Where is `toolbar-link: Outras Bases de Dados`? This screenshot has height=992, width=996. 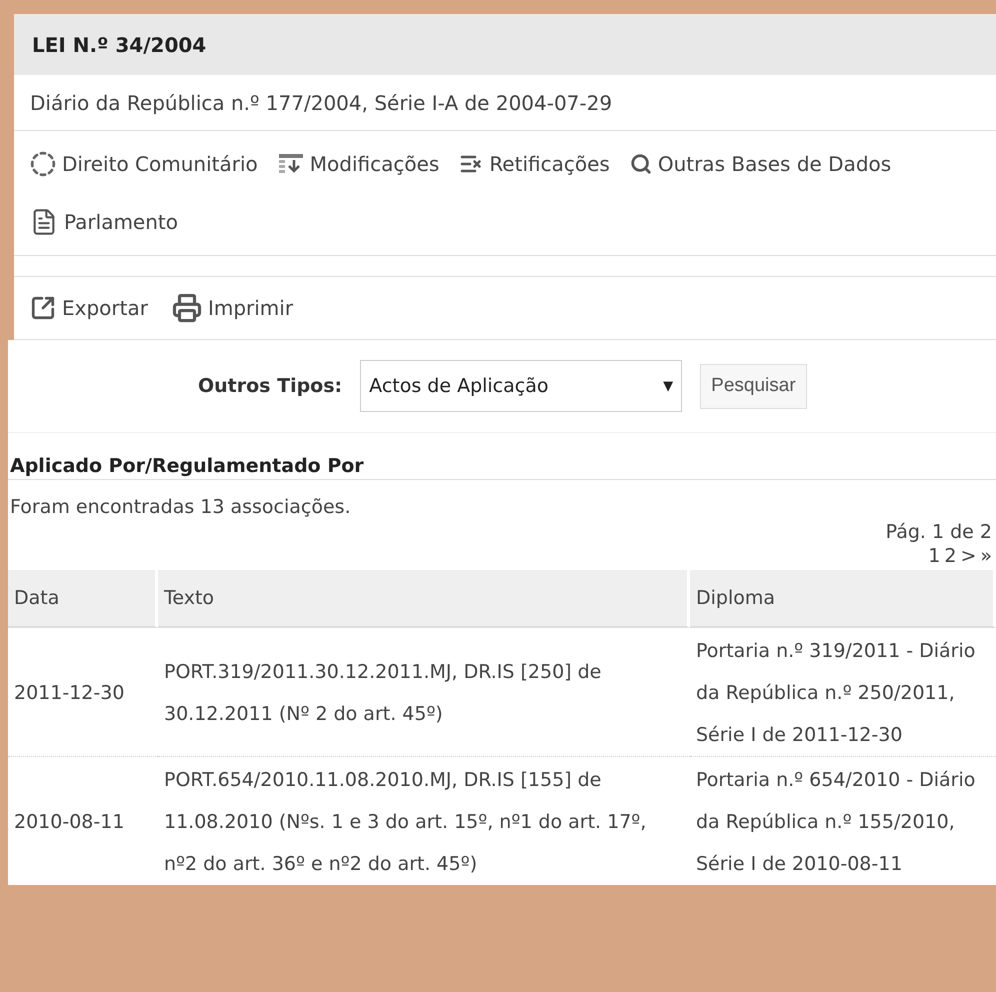
toolbar-link: Outras Bases de Dados is located at coordinates (761, 164).